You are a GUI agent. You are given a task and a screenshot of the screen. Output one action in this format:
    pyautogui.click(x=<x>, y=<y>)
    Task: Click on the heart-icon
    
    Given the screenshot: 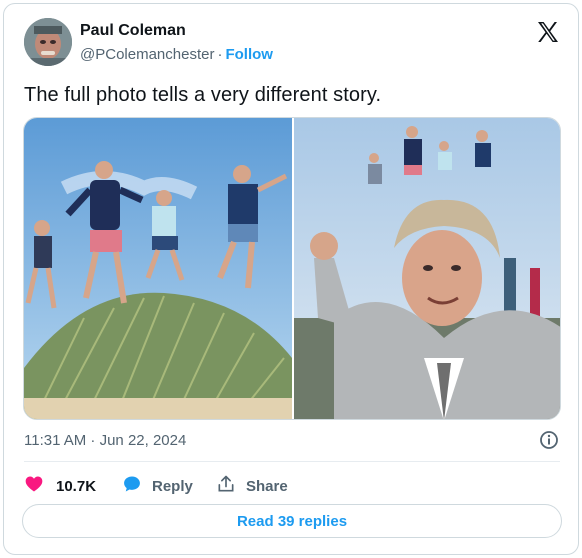 What is the action you would take?
    pyautogui.click(x=34, y=486)
    